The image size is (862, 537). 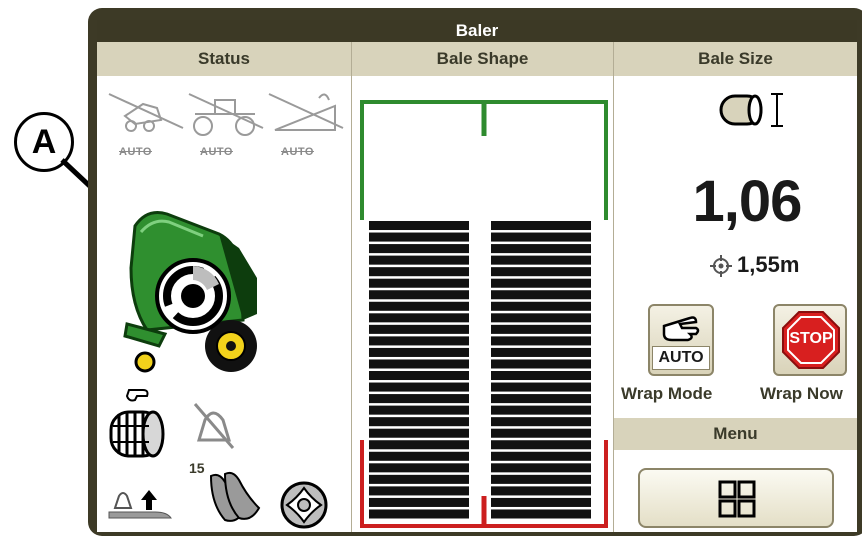 I want to click on net-wrap-roll-icon, so click(x=137, y=423).